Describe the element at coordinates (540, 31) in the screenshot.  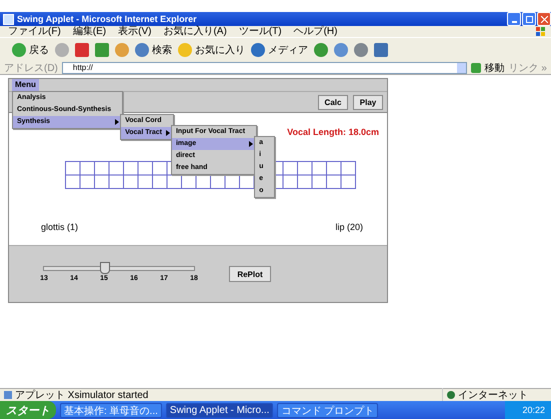
I see `windows-logo-icon` at that location.